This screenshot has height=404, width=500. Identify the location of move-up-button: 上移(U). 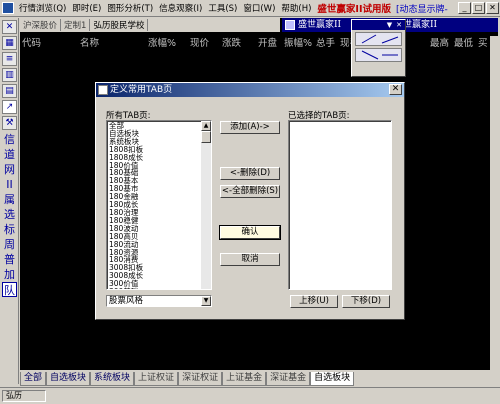
(314, 301).